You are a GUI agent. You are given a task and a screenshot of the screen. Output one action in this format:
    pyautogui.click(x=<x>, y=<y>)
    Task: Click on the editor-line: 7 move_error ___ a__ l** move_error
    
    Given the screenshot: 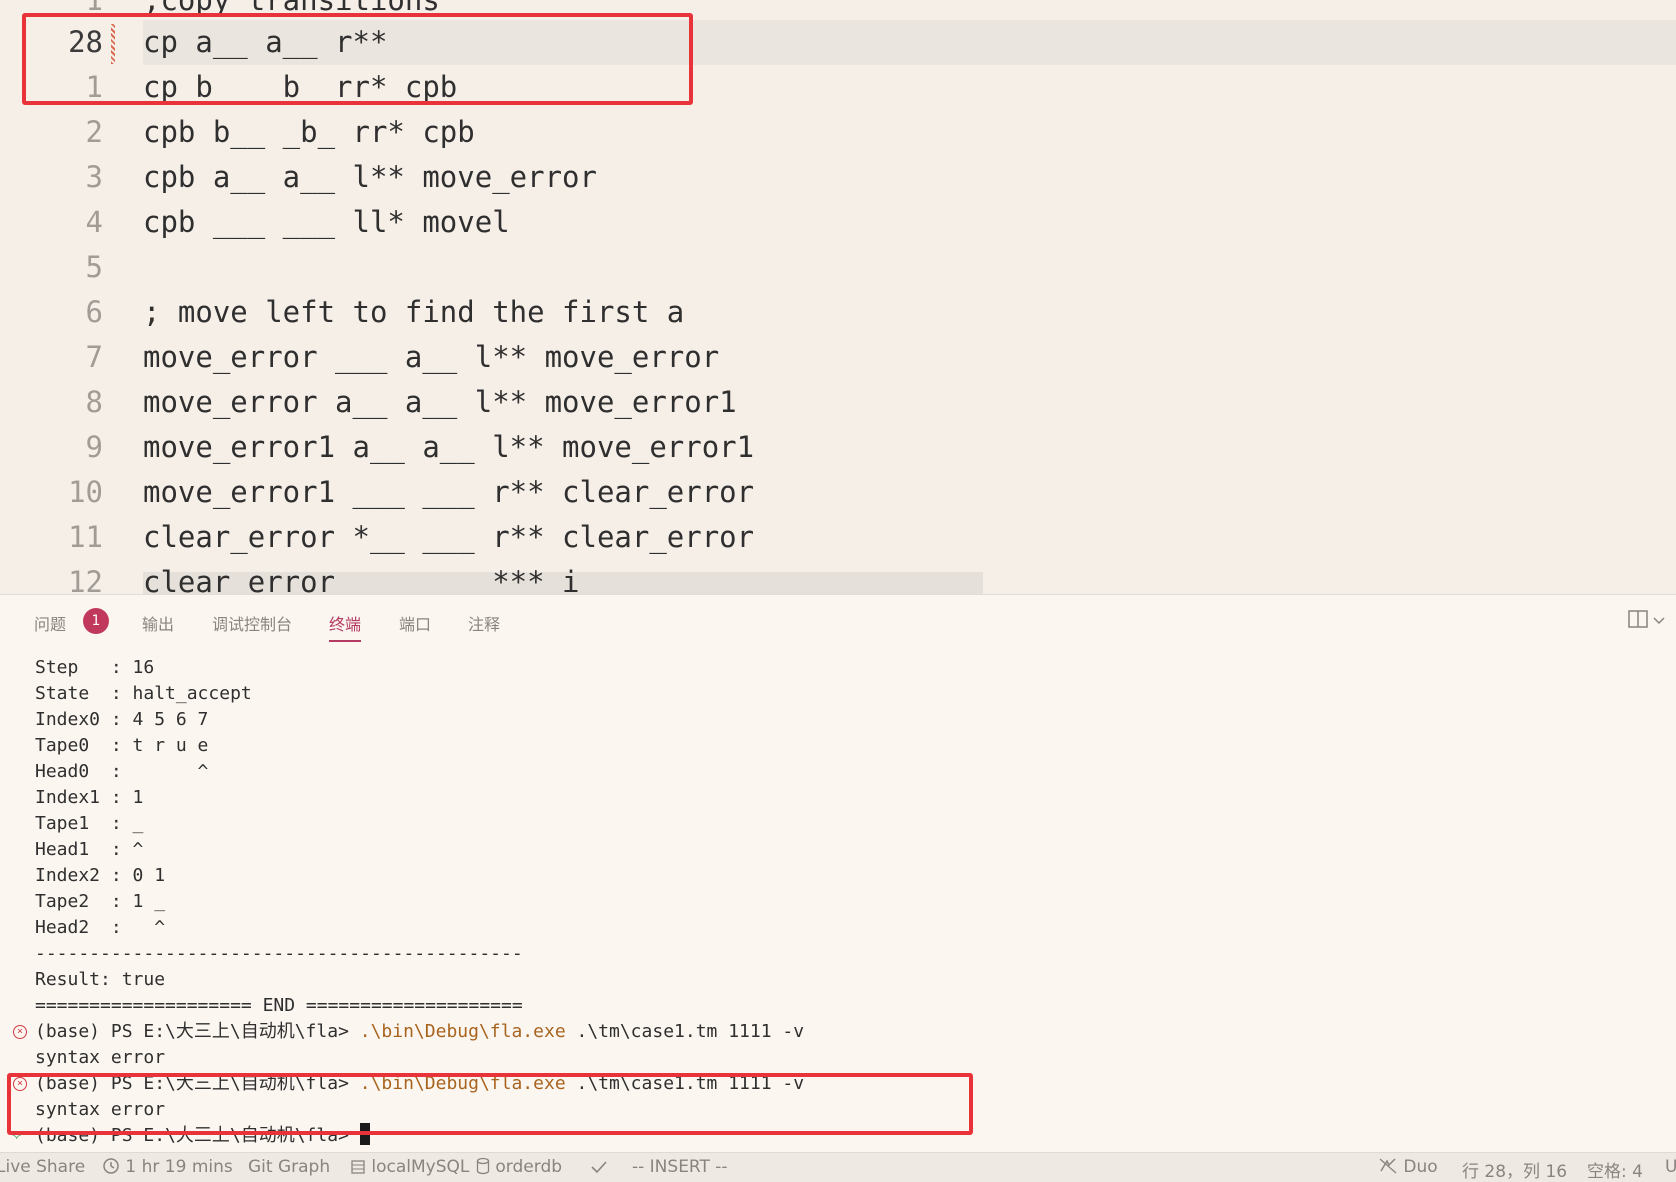 What is the action you would take?
    pyautogui.click(x=838, y=357)
    